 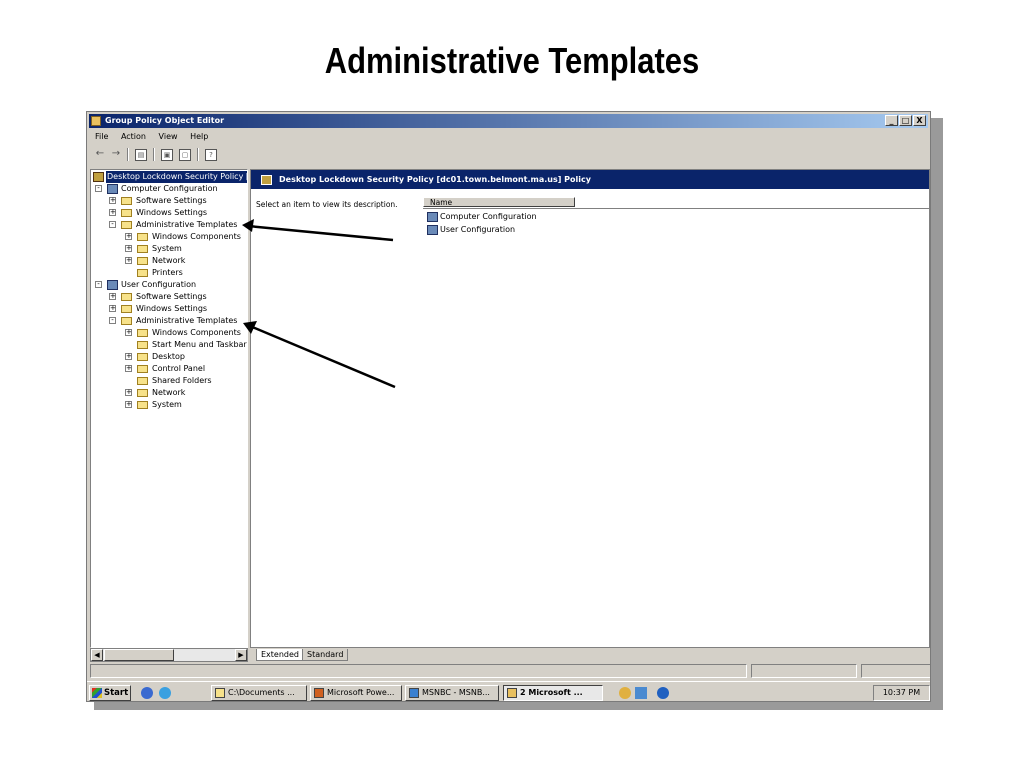 What do you see at coordinates (512, 60) in the screenshot?
I see `slide-title: Administrative Templates` at bounding box center [512, 60].